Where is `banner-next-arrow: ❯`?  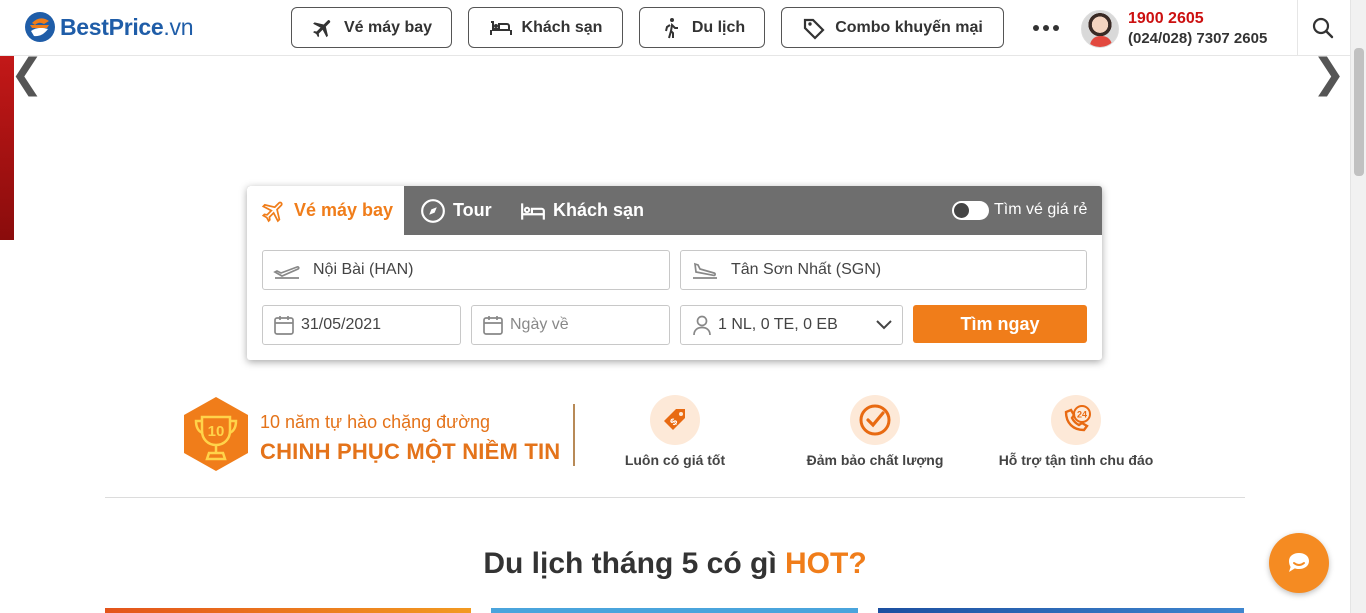 banner-next-arrow: ❯ is located at coordinates (1329, 74).